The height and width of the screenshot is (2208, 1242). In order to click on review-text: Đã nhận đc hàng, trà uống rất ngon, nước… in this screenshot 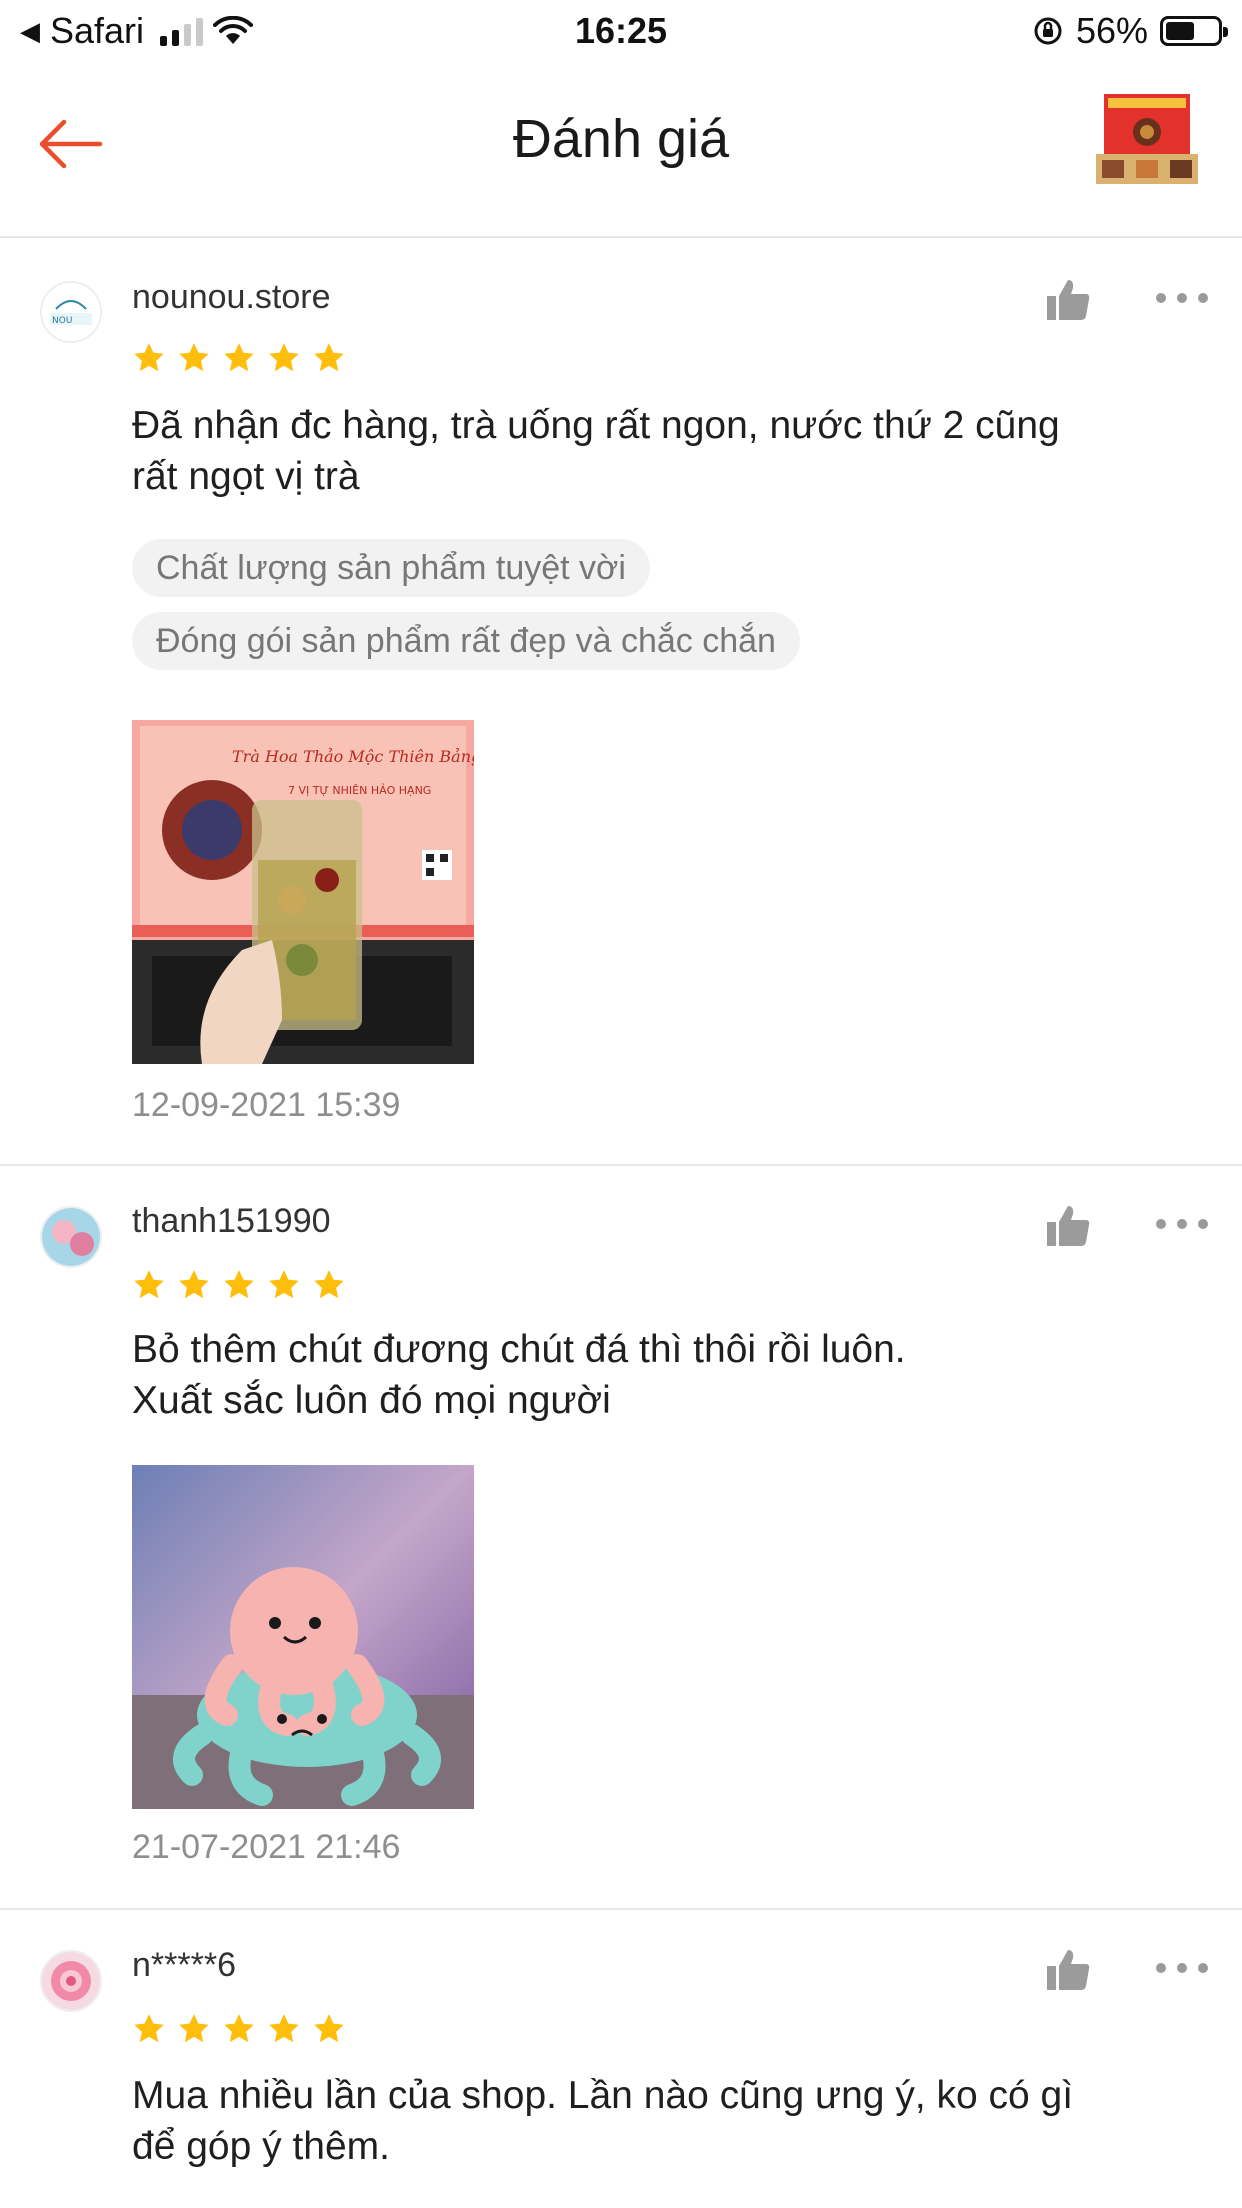, I will do `click(662, 451)`.